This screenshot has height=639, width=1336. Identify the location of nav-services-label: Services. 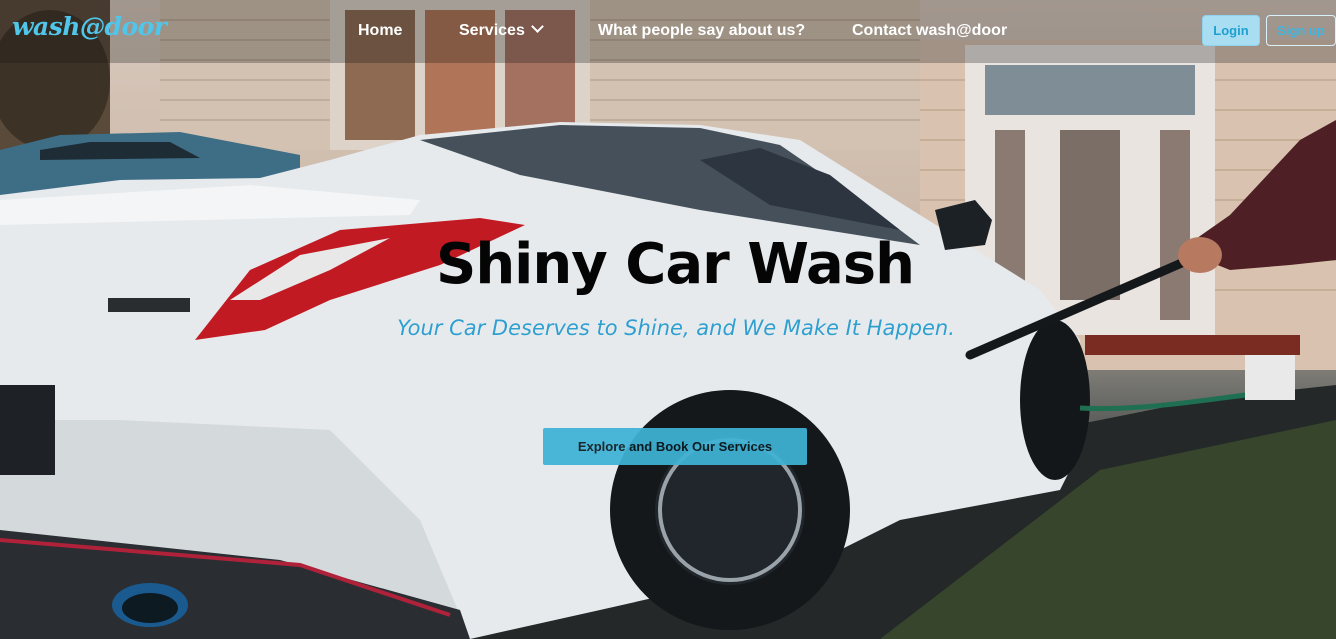
(492, 30).